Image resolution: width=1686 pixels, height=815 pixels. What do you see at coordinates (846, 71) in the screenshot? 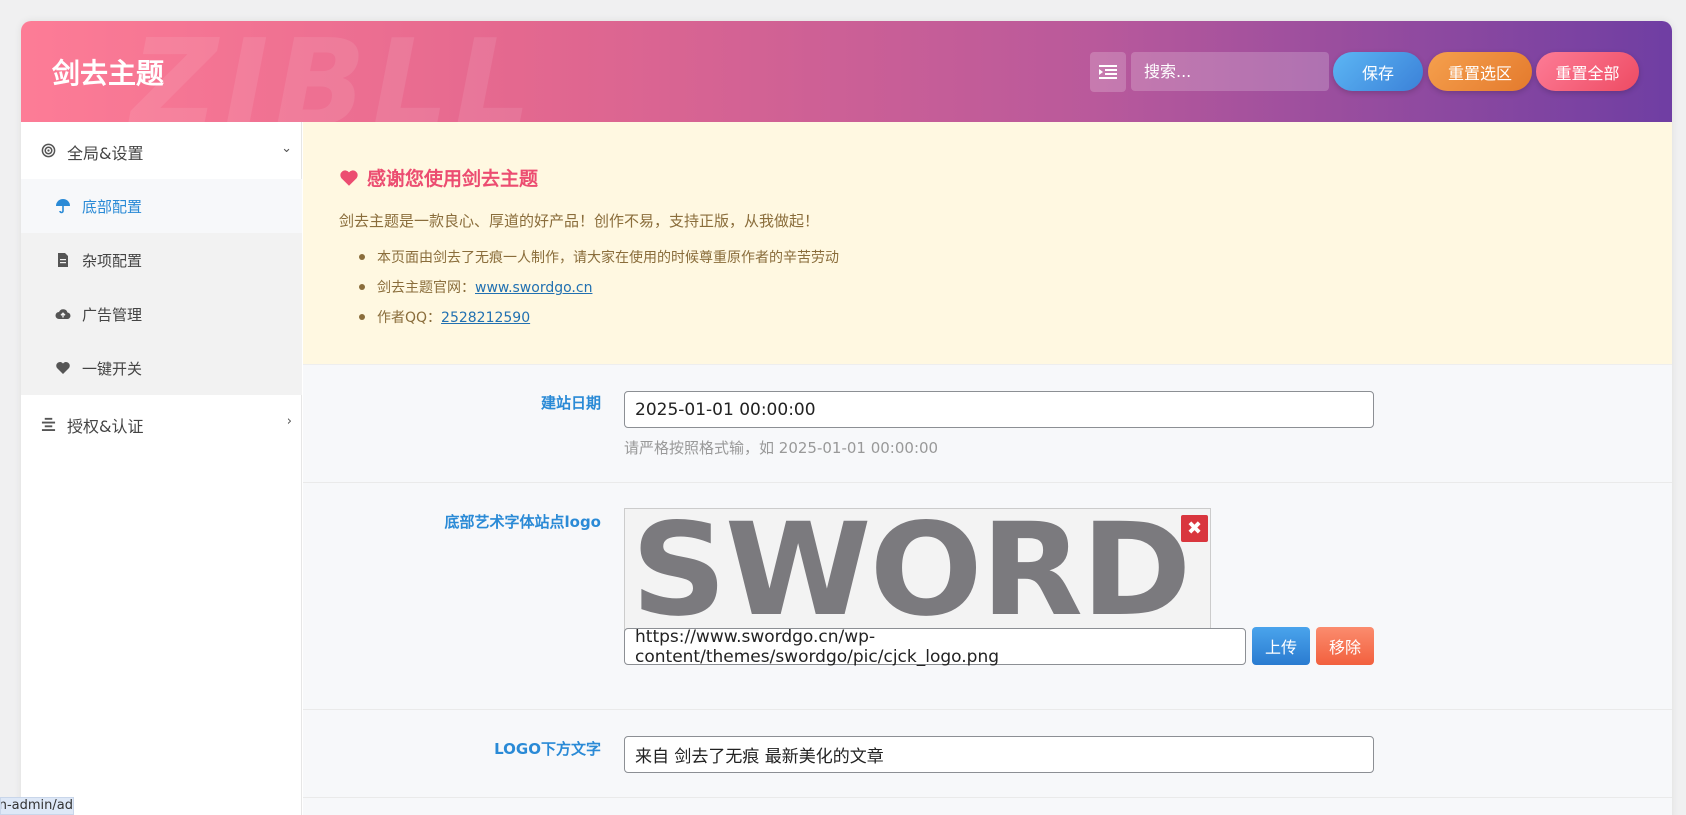
I see `header-bar: ZIBLL 剑去主题 保存 重置选区 重置全部` at bounding box center [846, 71].